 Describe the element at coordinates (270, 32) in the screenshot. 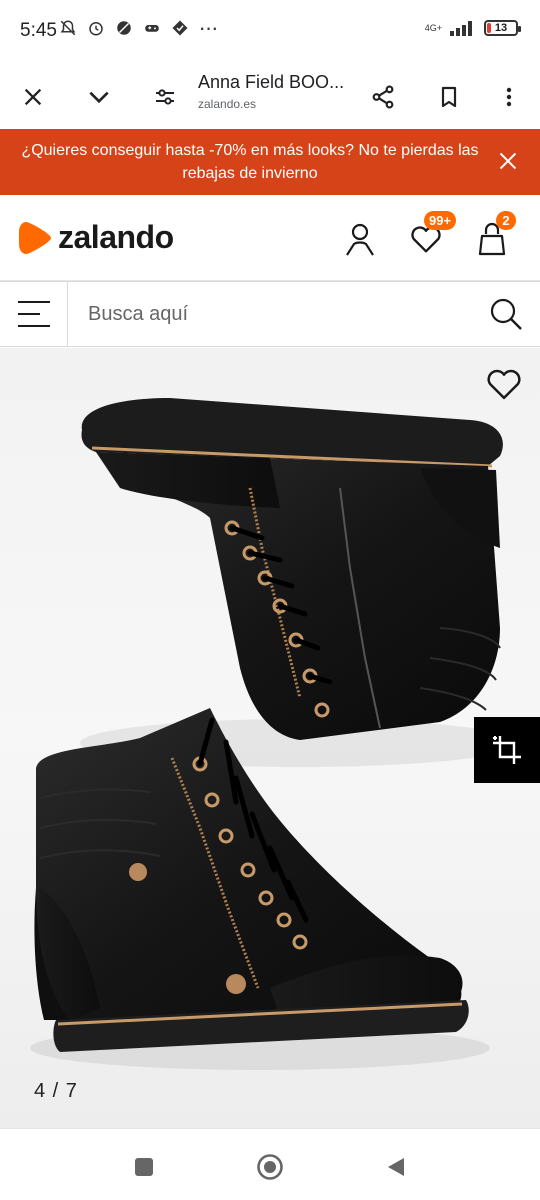

I see `status-bar: 5:45 ··· 4G+ 13` at that location.